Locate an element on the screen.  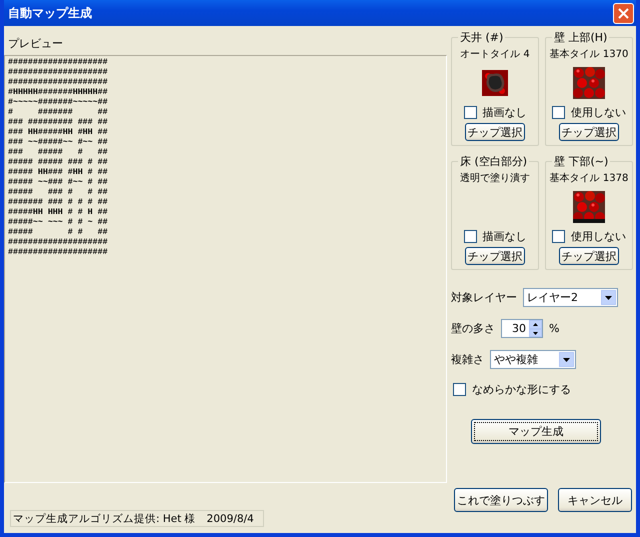
credit-text: マップ生成アルゴリズム提供: Het 様 2009/8/4 is located at coordinates (137, 519).